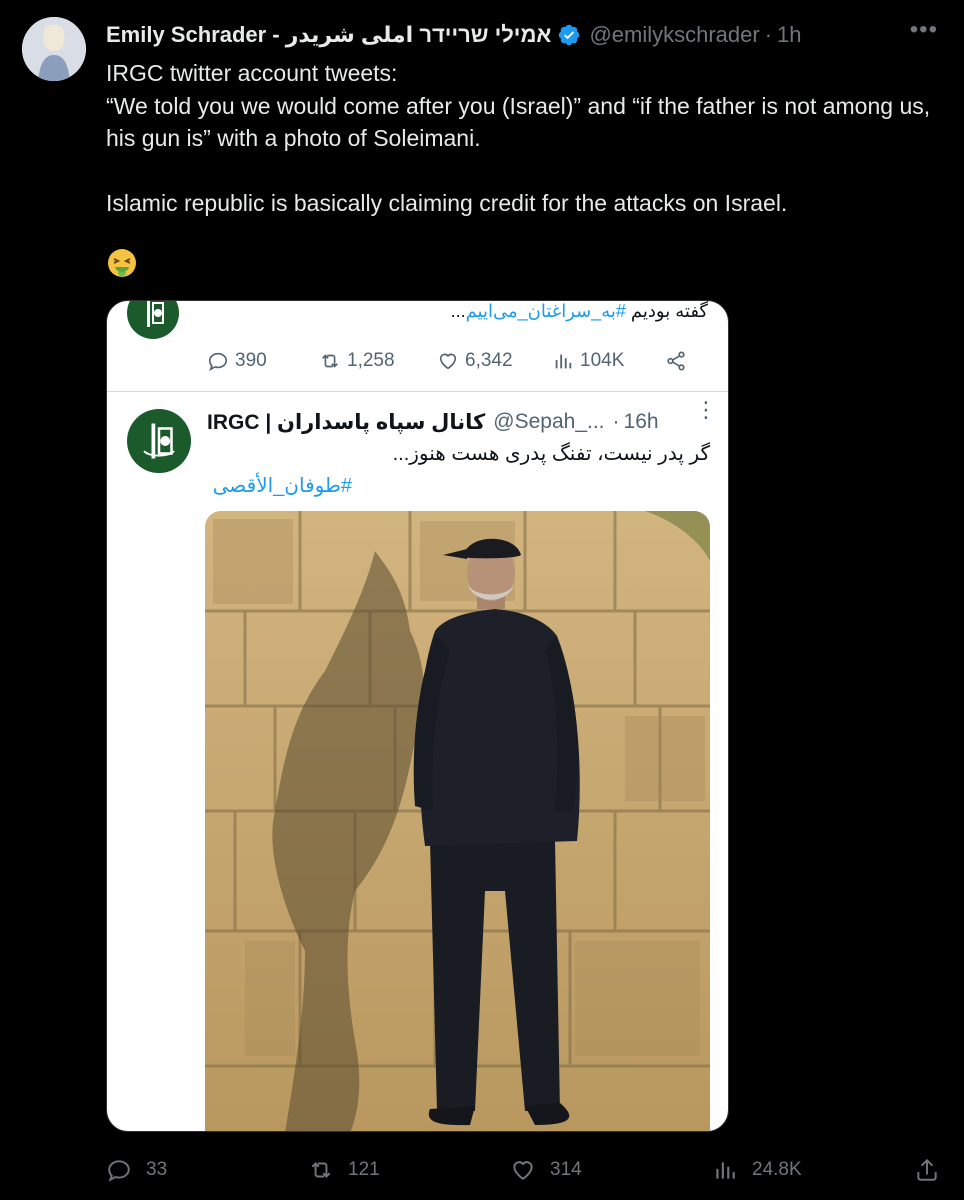 The height and width of the screenshot is (1200, 964). I want to click on vomit-emoji, so click(122, 264).